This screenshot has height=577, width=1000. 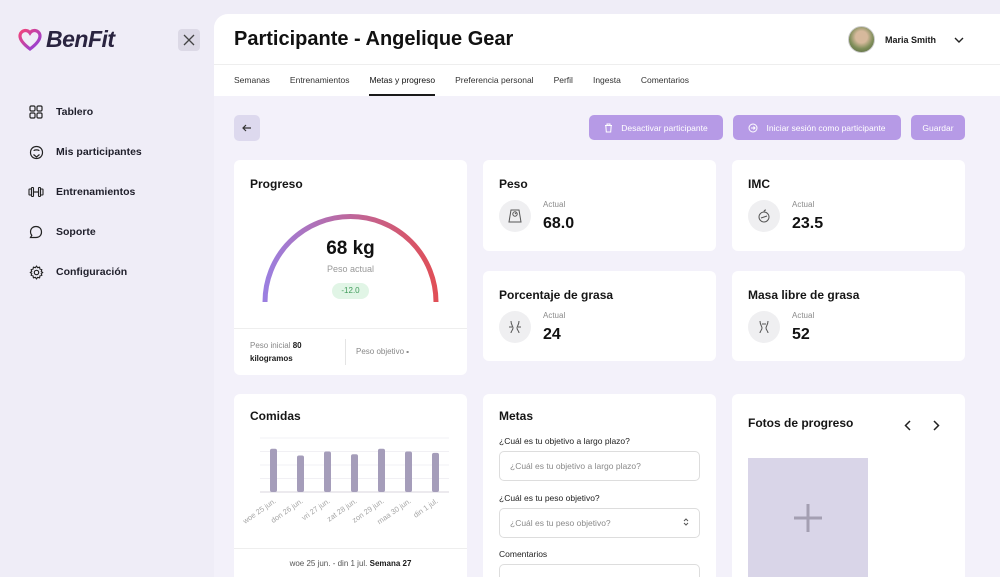 What do you see at coordinates (328, 563) in the screenshot?
I see `week-range: woe 25 jun. - din 1 jul.` at bounding box center [328, 563].